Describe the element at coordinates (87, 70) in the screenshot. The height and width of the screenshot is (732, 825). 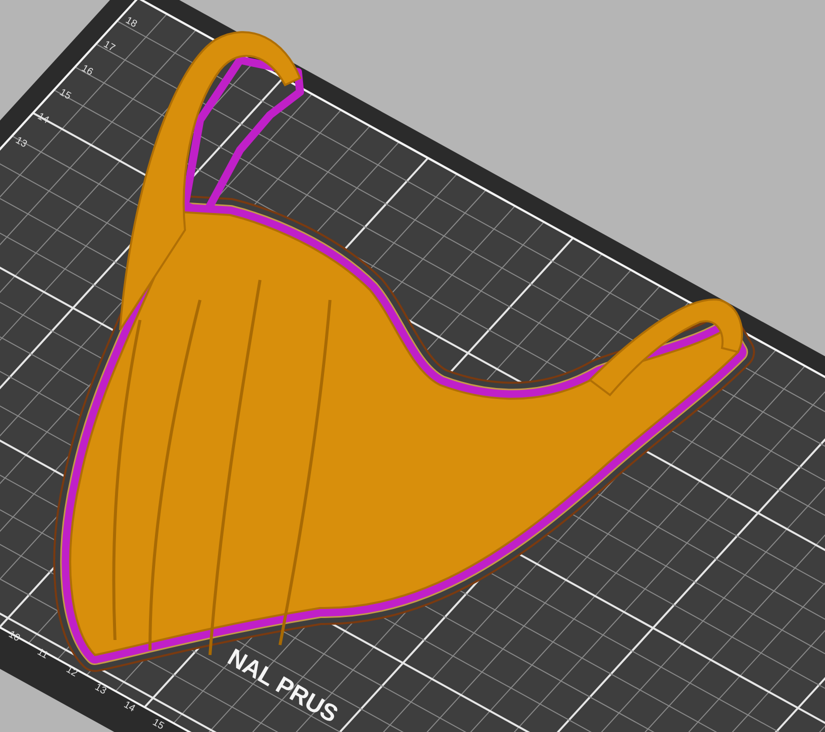
I see `axis-label: 16` at that location.